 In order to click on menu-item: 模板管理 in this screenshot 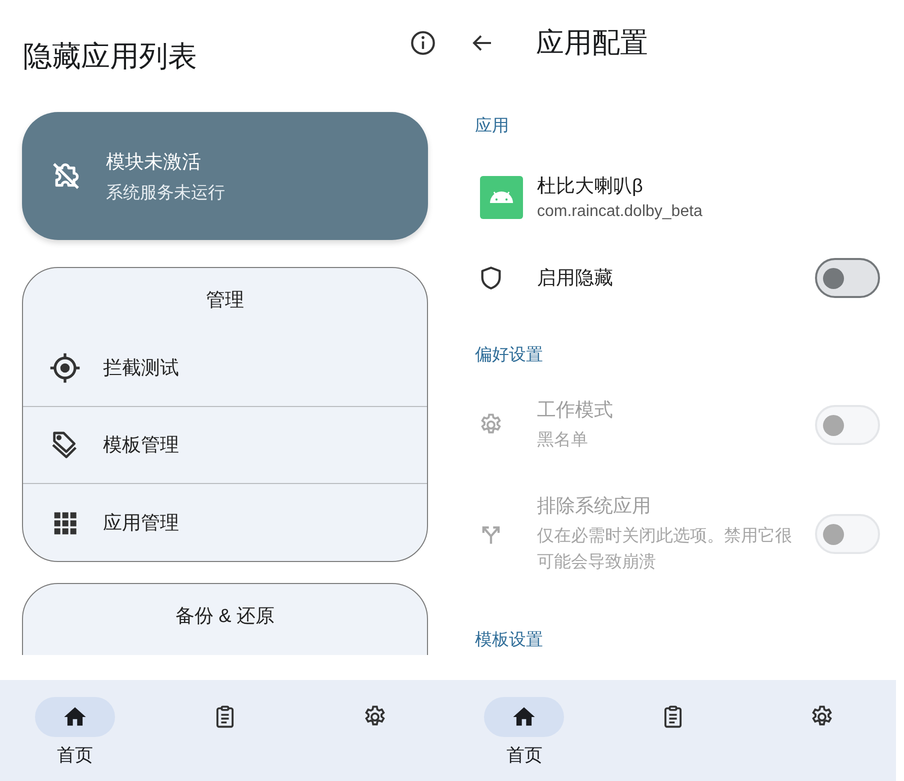, I will do `click(225, 445)`.